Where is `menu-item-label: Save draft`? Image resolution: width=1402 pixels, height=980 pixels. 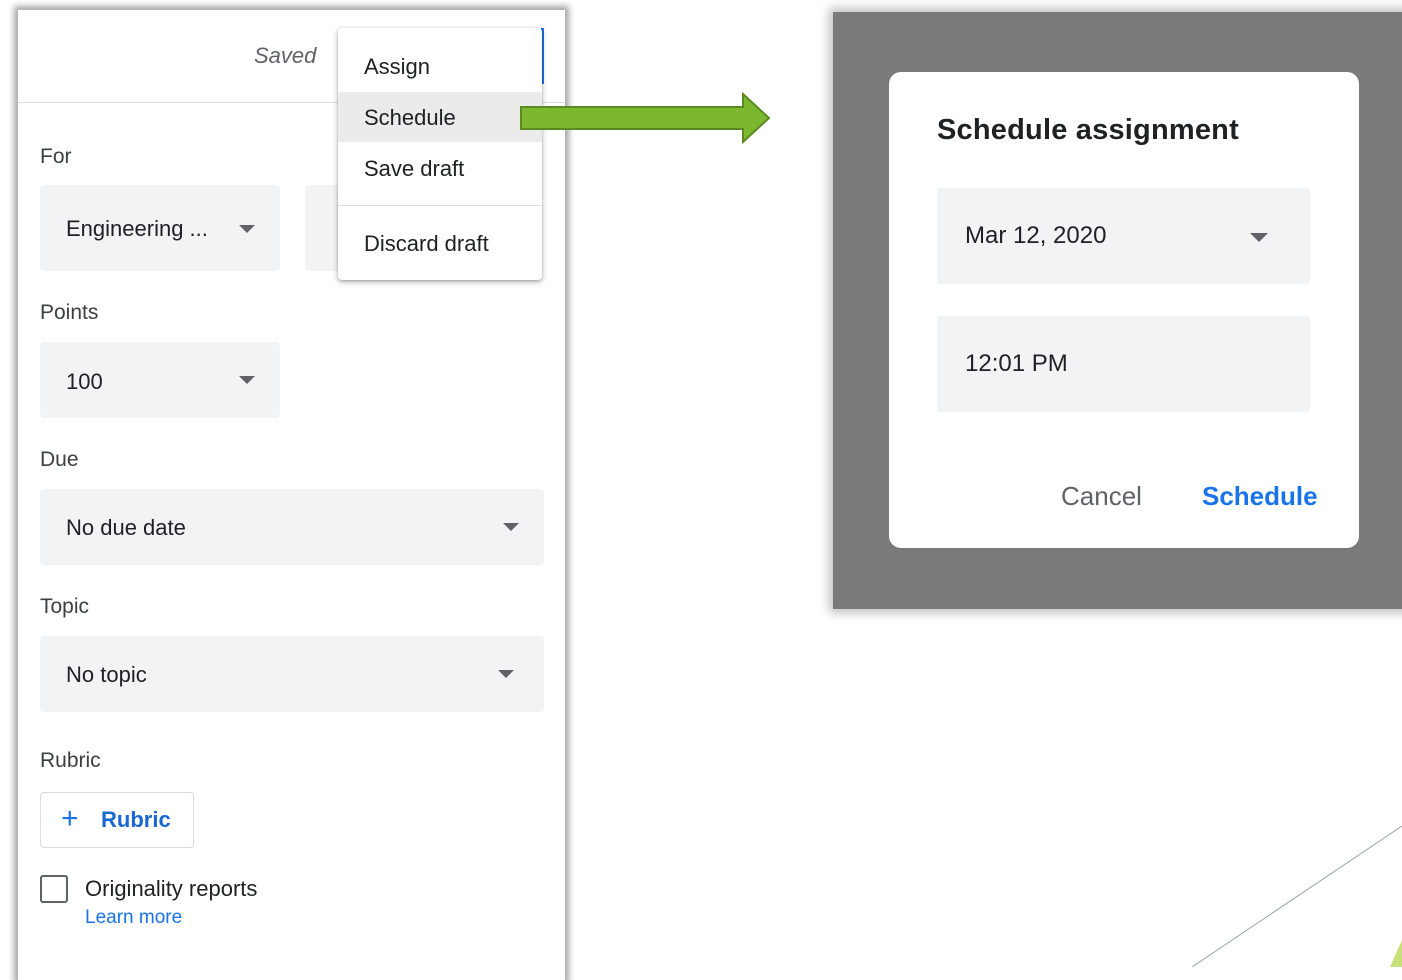 menu-item-label: Save draft is located at coordinates (414, 168).